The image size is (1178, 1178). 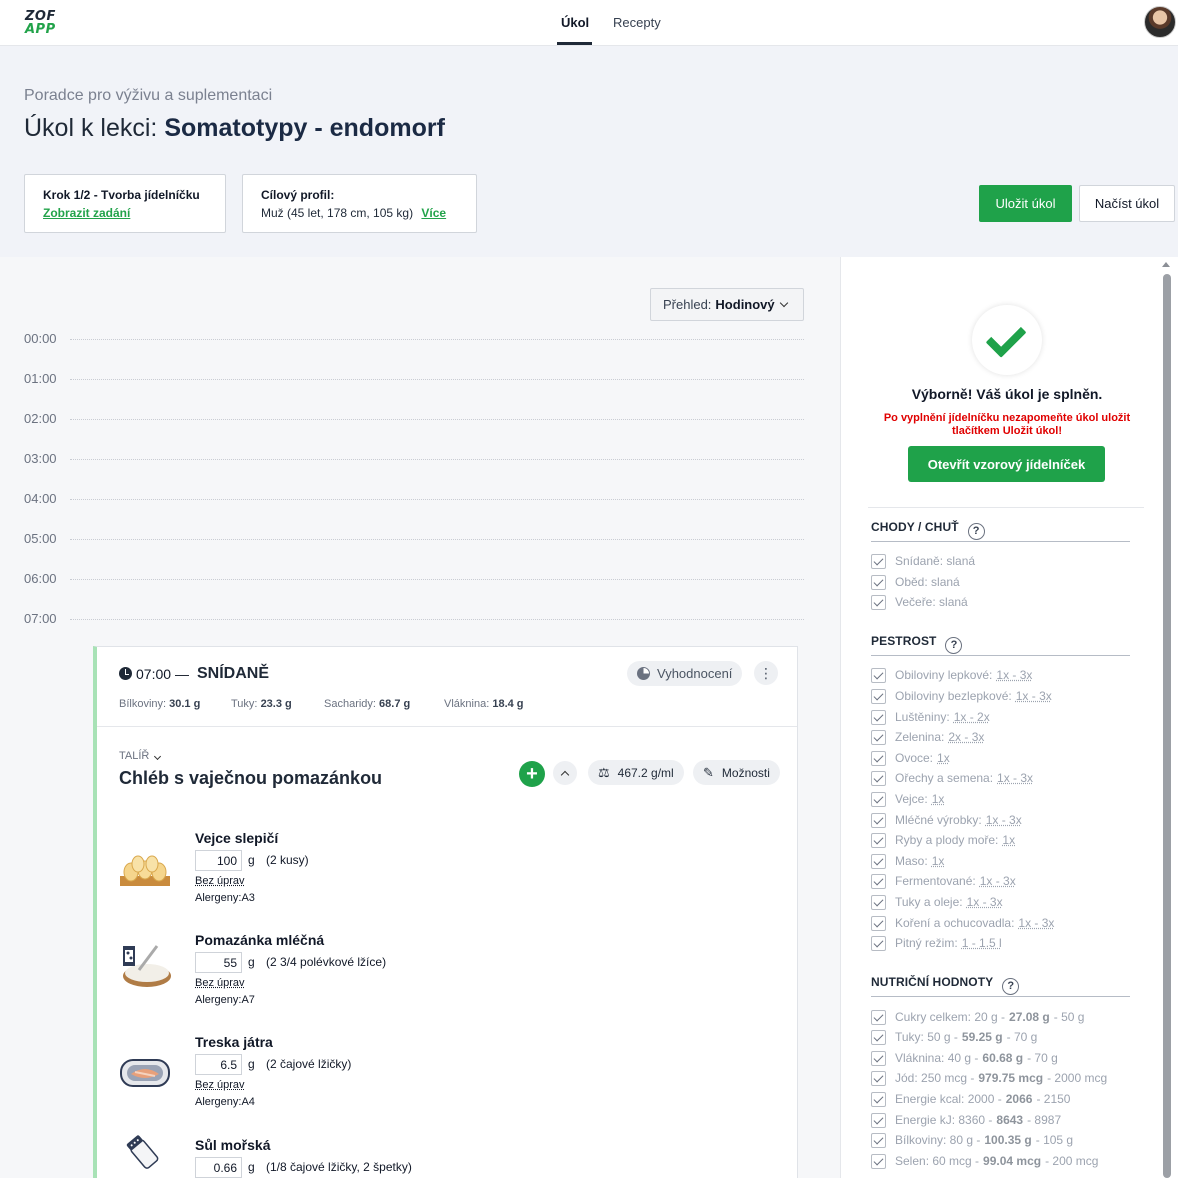 What do you see at coordinates (1044, 1120) in the screenshot?
I see `nutrient-max: - 8987` at bounding box center [1044, 1120].